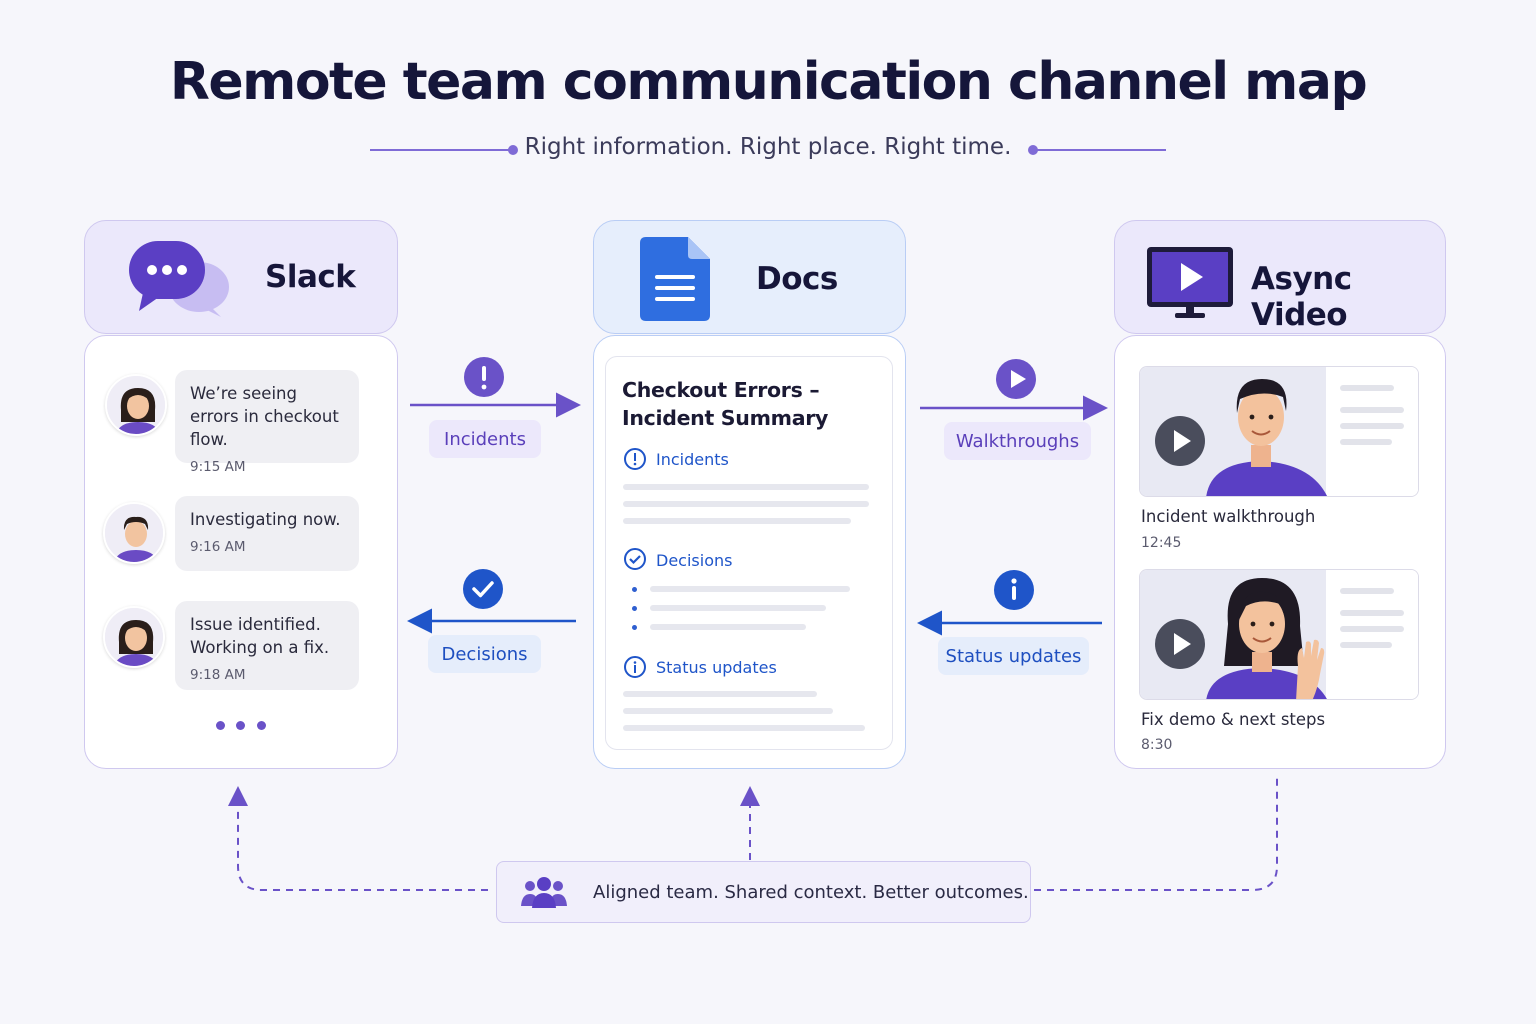 Image resolution: width=1536 pixels, height=1024 pixels. Describe the element at coordinates (485, 439) in the screenshot. I see `flow-label-incidents: Incidents` at that location.